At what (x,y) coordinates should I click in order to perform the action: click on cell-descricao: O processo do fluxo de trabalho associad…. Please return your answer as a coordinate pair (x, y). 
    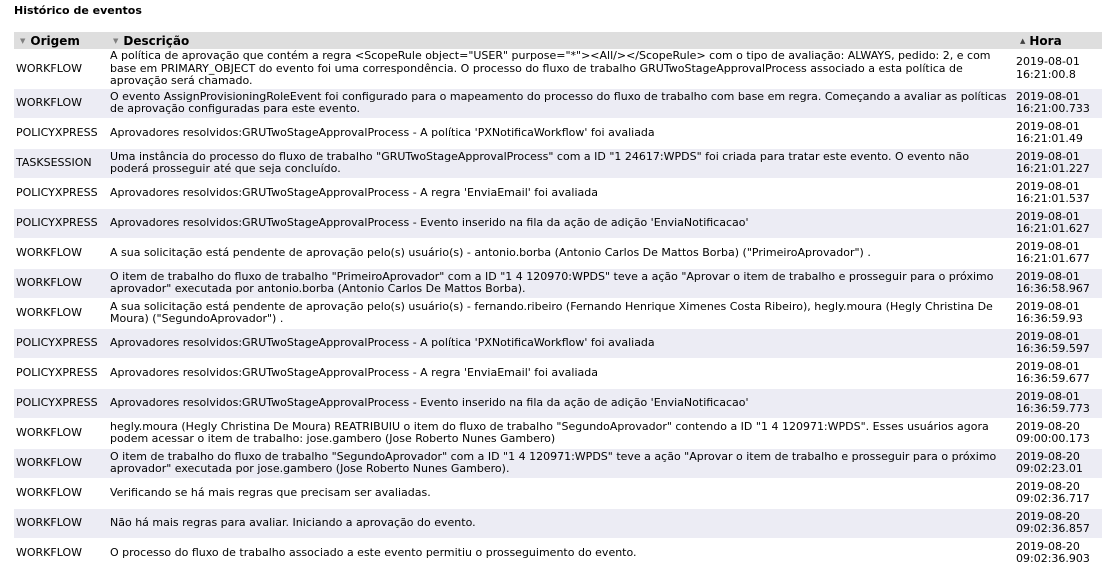
    Looking at the image, I should click on (561, 551).